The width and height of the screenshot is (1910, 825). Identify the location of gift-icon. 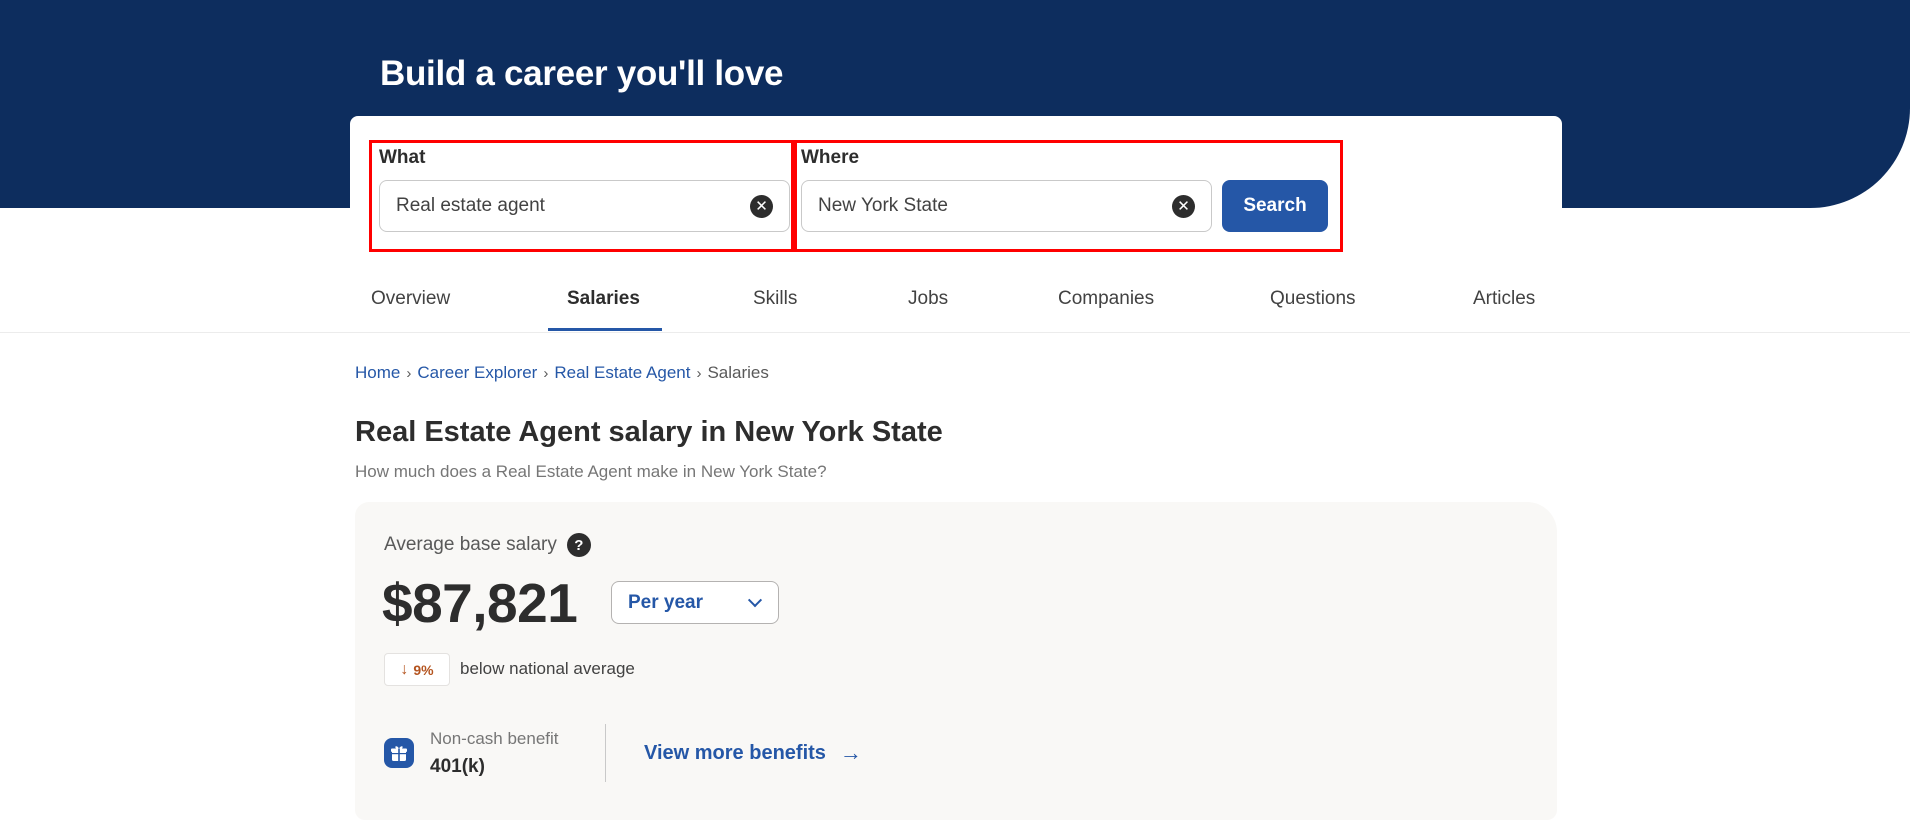
(399, 753).